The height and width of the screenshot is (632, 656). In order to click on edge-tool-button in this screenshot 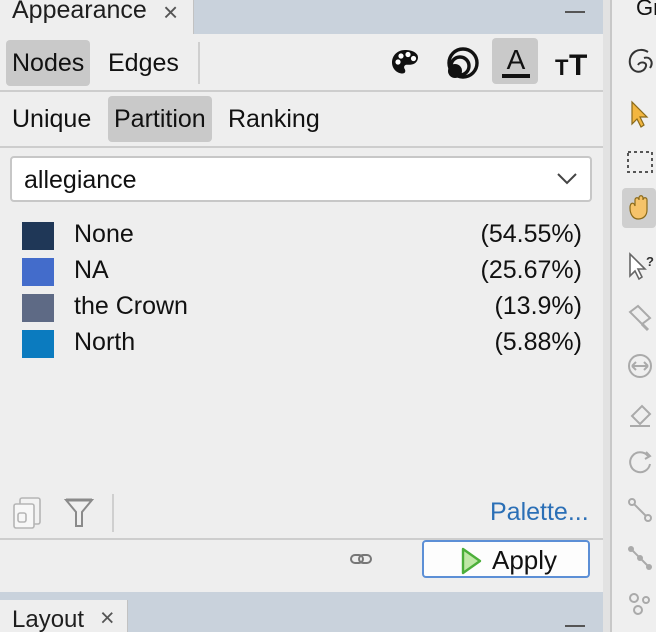, I will do `click(639, 510)`.